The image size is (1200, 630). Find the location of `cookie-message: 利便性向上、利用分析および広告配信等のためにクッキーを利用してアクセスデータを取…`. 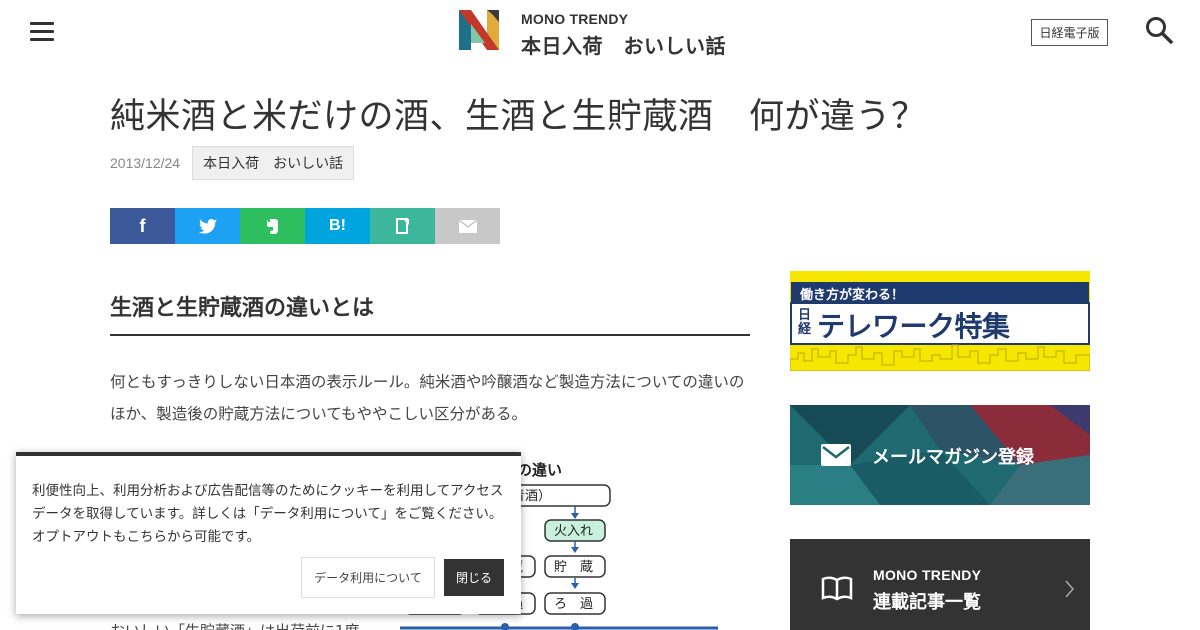

cookie-message: 利便性向上、利用分析および広告配信等のためにクッキーを利用してアクセスデータを取… is located at coordinates (268, 514).